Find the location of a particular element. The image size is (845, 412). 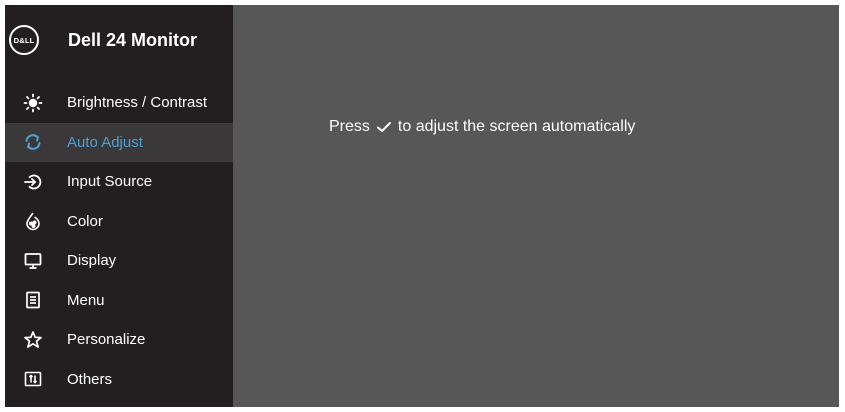

message-suffix: to adjust the screen automatically is located at coordinates (516, 126).